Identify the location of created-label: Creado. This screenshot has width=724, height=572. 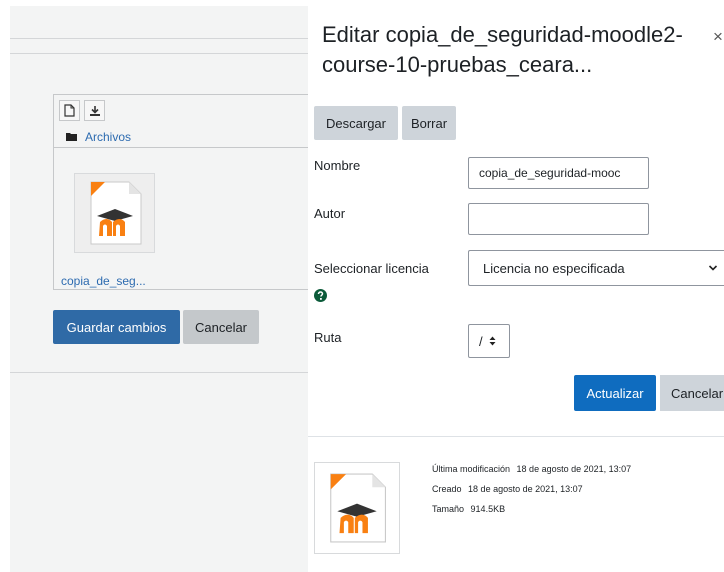
(447, 489).